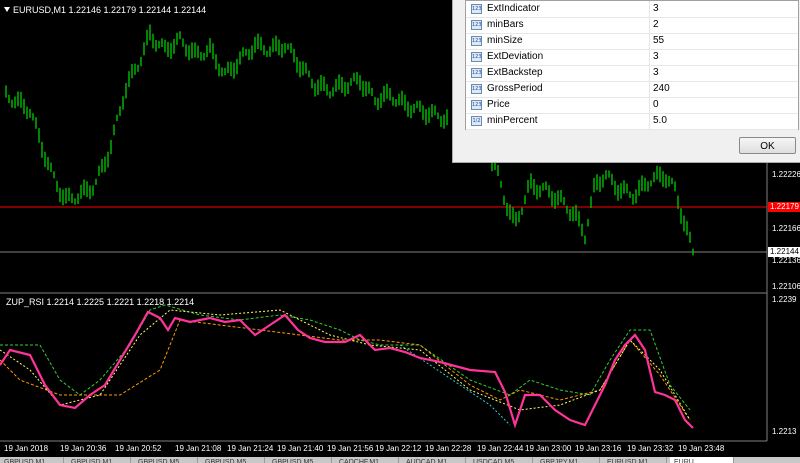  What do you see at coordinates (501, 460) in the screenshot?
I see `chart-tab: USDCAD,M5` at bounding box center [501, 460].